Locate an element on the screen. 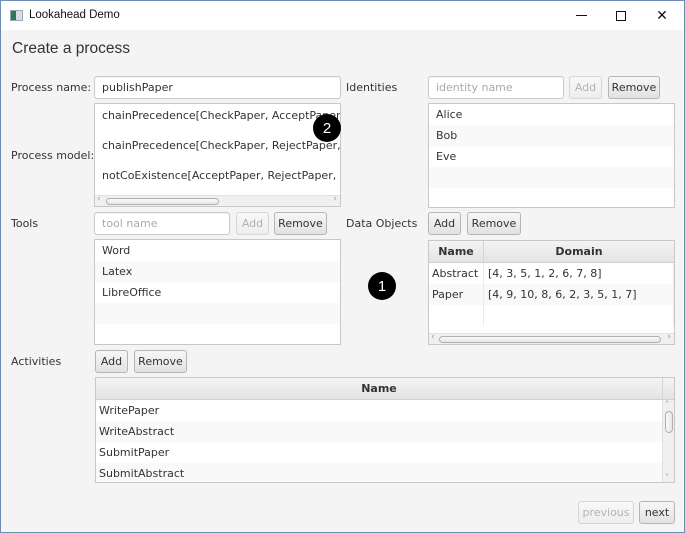 This screenshot has height=533, width=685. window-title: Lookahead Demo is located at coordinates (74, 15).